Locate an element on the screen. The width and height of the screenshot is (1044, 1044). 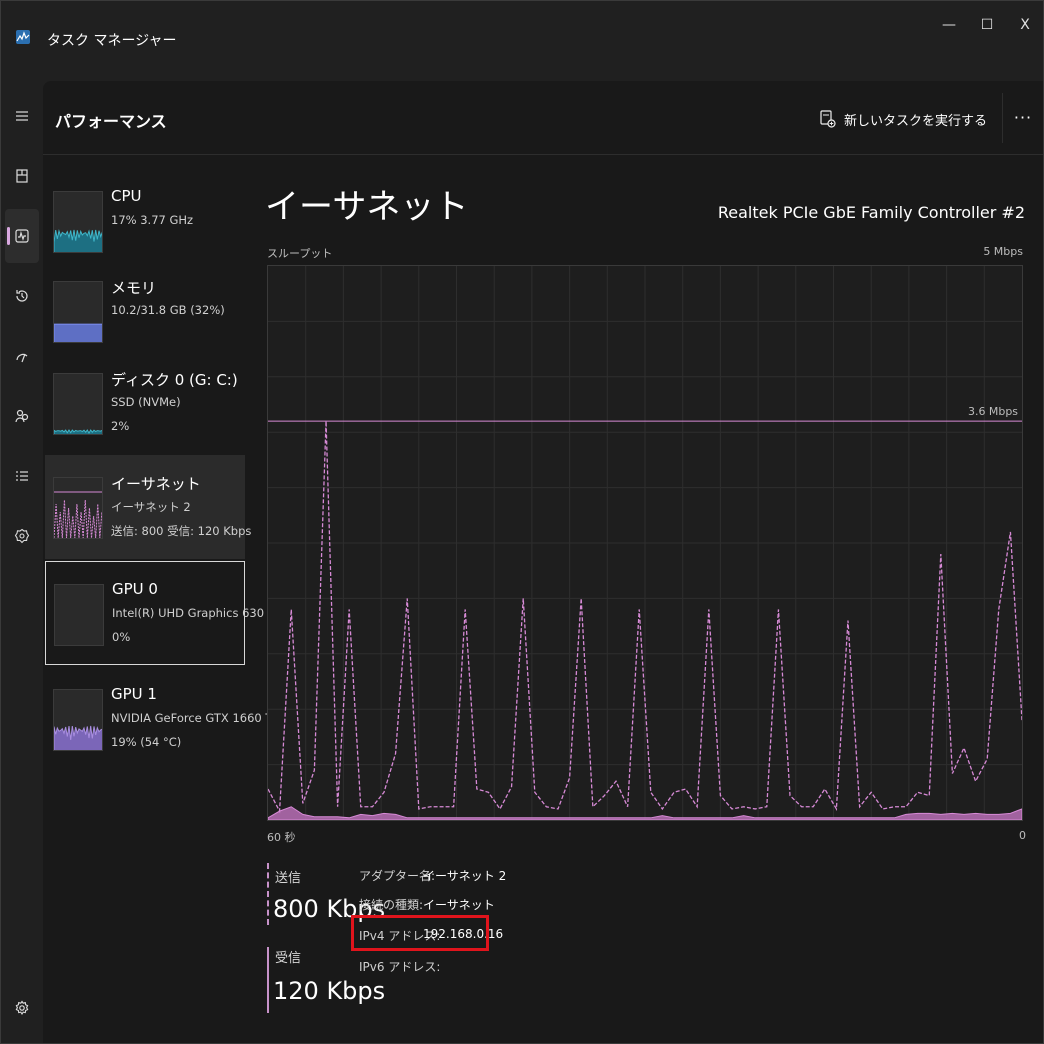
device-memory-sparkline-mark is located at coordinates (78, 332).